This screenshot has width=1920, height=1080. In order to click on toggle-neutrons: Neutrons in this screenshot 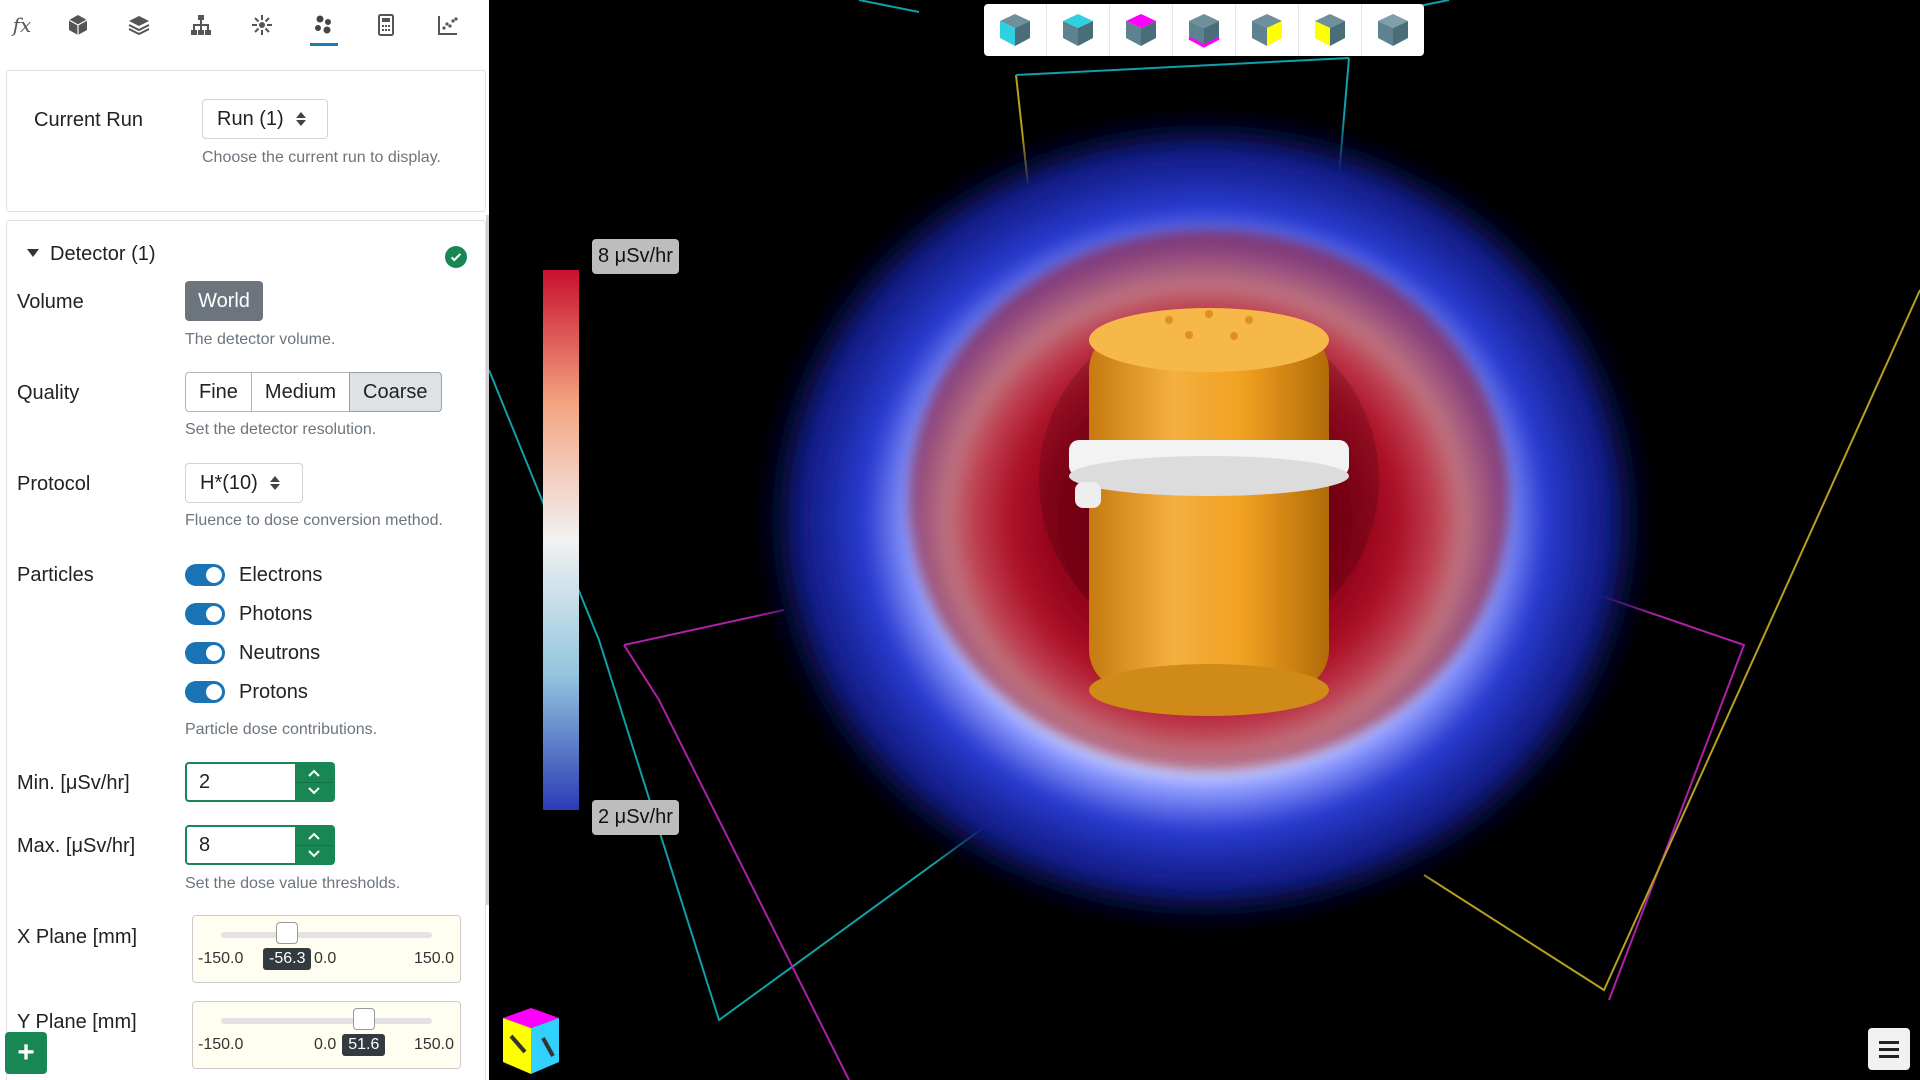, I will do `click(252, 653)`.